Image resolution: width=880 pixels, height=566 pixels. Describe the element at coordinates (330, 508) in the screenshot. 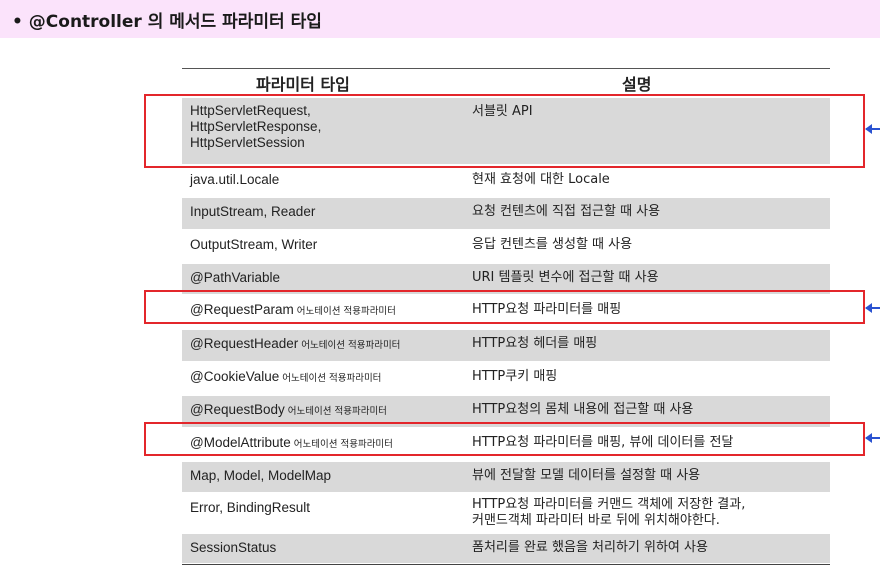

I see `param-type-cell: Error, BindingResult` at that location.